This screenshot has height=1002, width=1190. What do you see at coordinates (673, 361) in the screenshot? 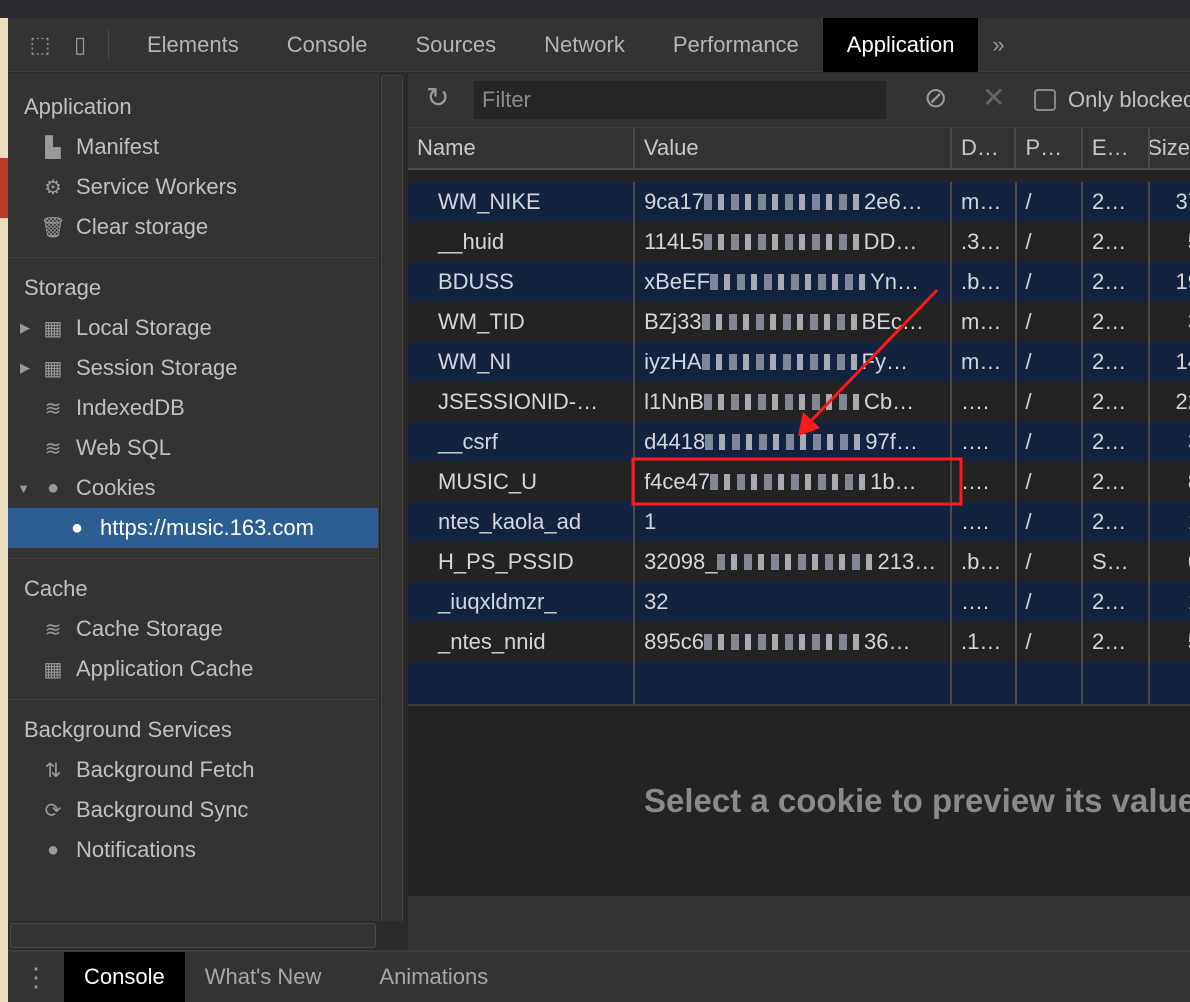
I see `value-prefix: iyzHA` at bounding box center [673, 361].